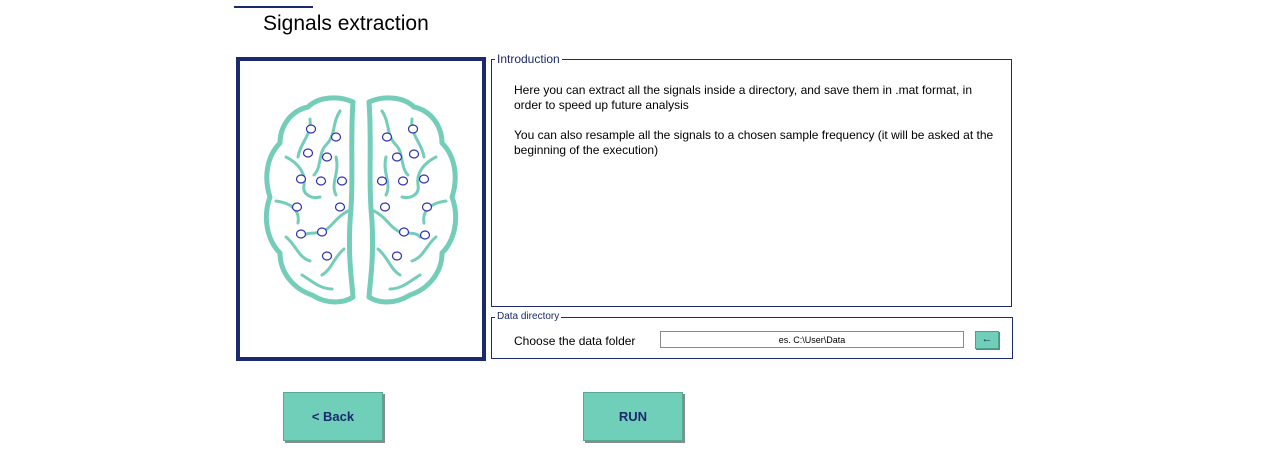 Image resolution: width=1268 pixels, height=454 pixels. Describe the element at coordinates (633, 416) in the screenshot. I see `run-button: RUN` at that location.